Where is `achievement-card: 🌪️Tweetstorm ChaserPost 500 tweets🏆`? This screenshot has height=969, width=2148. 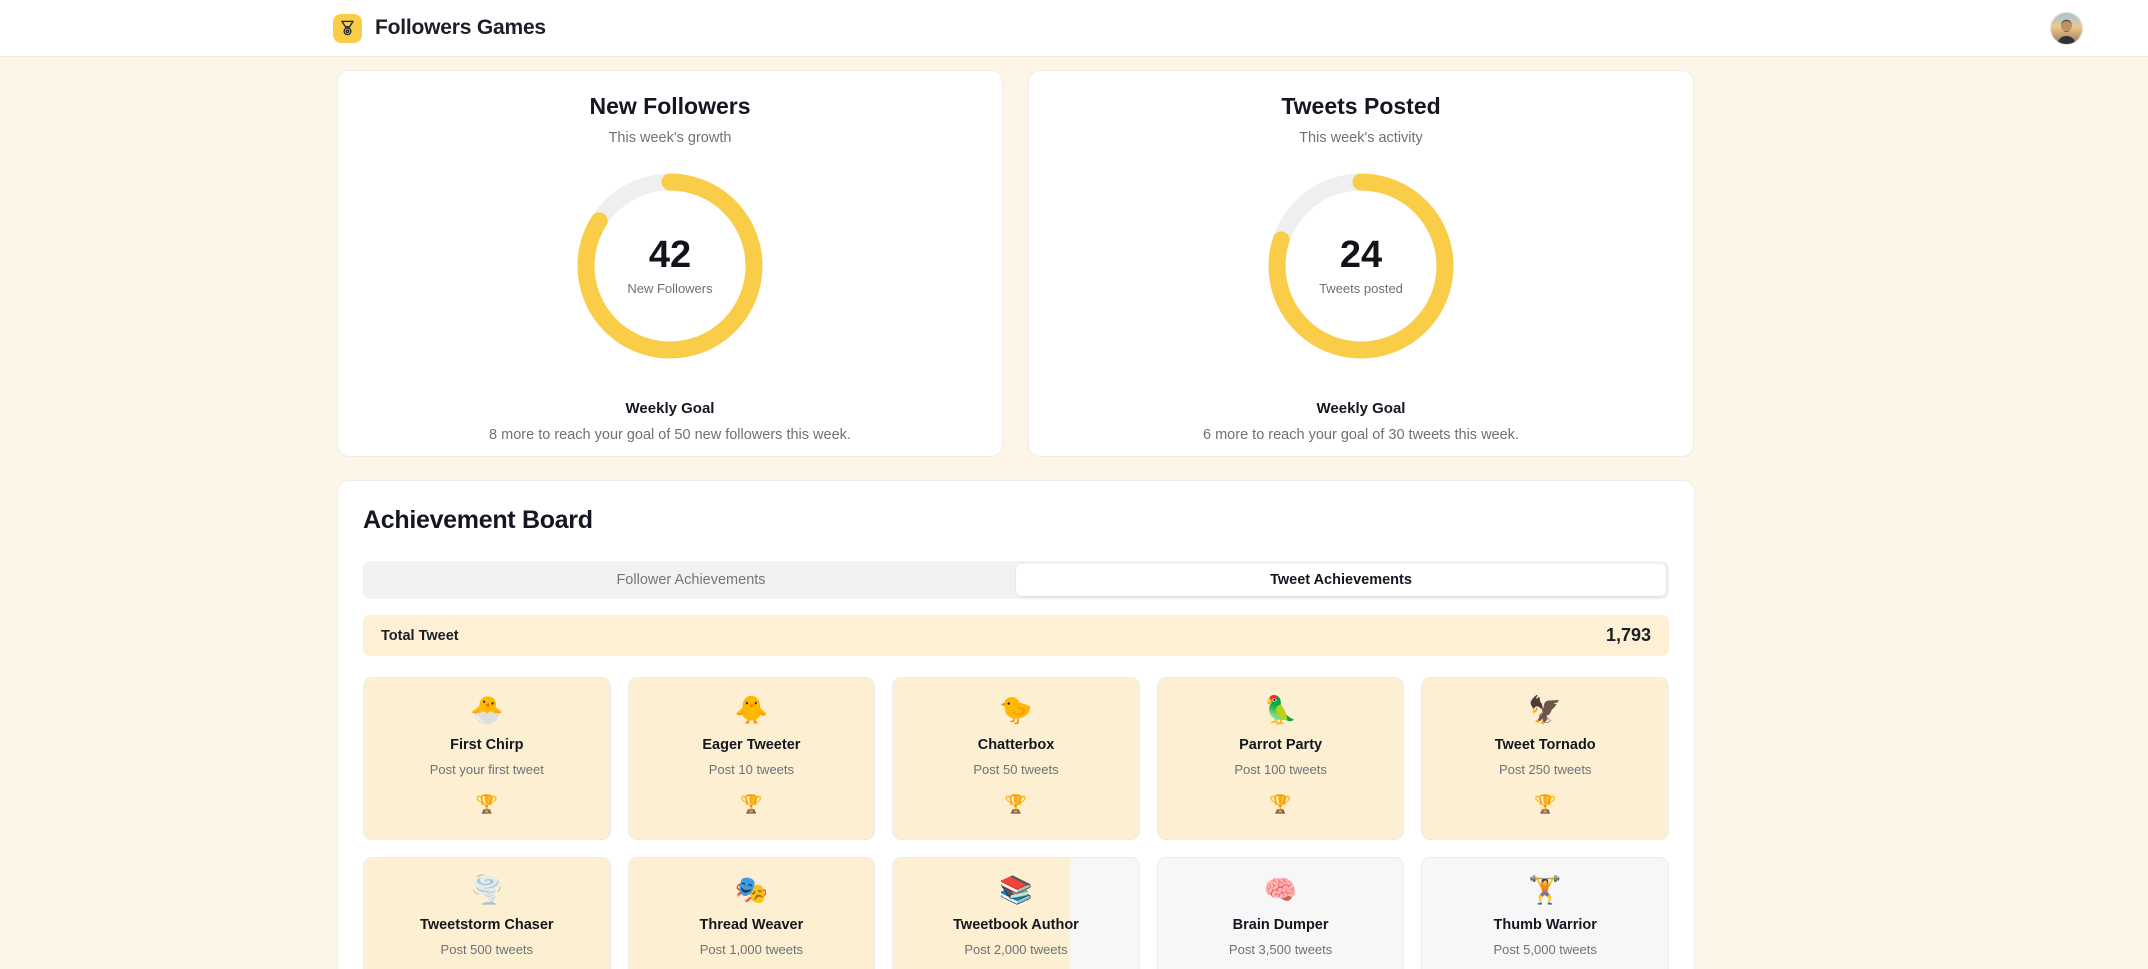 achievement-card: 🌪️Tweetstorm ChaserPost 500 tweets🏆 is located at coordinates (487, 913).